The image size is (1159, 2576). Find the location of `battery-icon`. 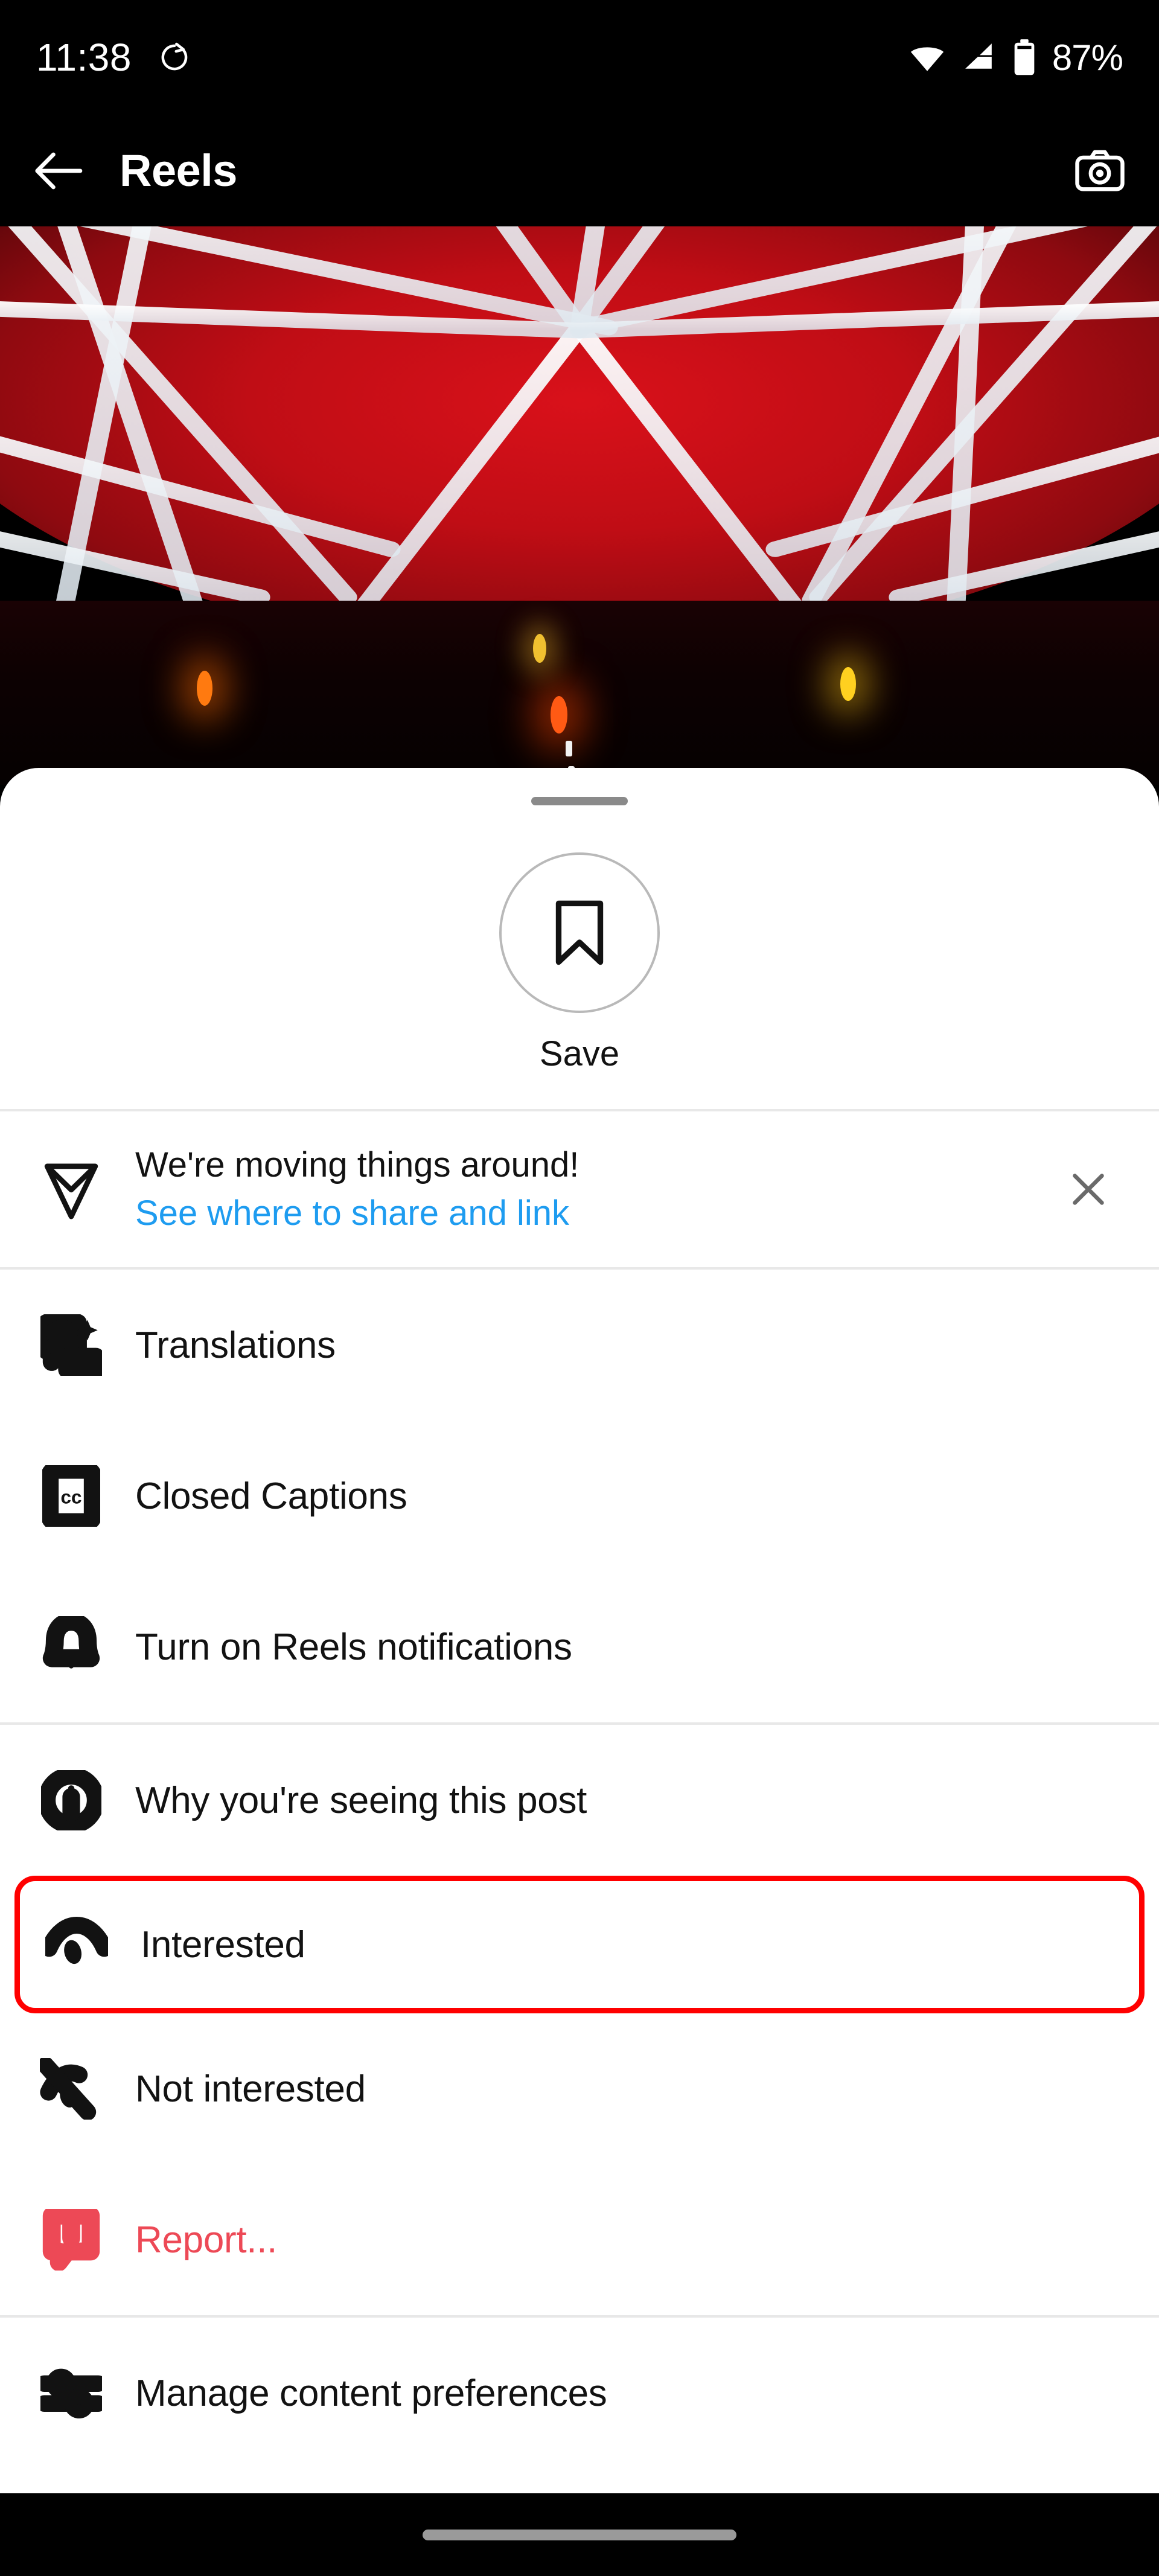

battery-icon is located at coordinates (1024, 58).